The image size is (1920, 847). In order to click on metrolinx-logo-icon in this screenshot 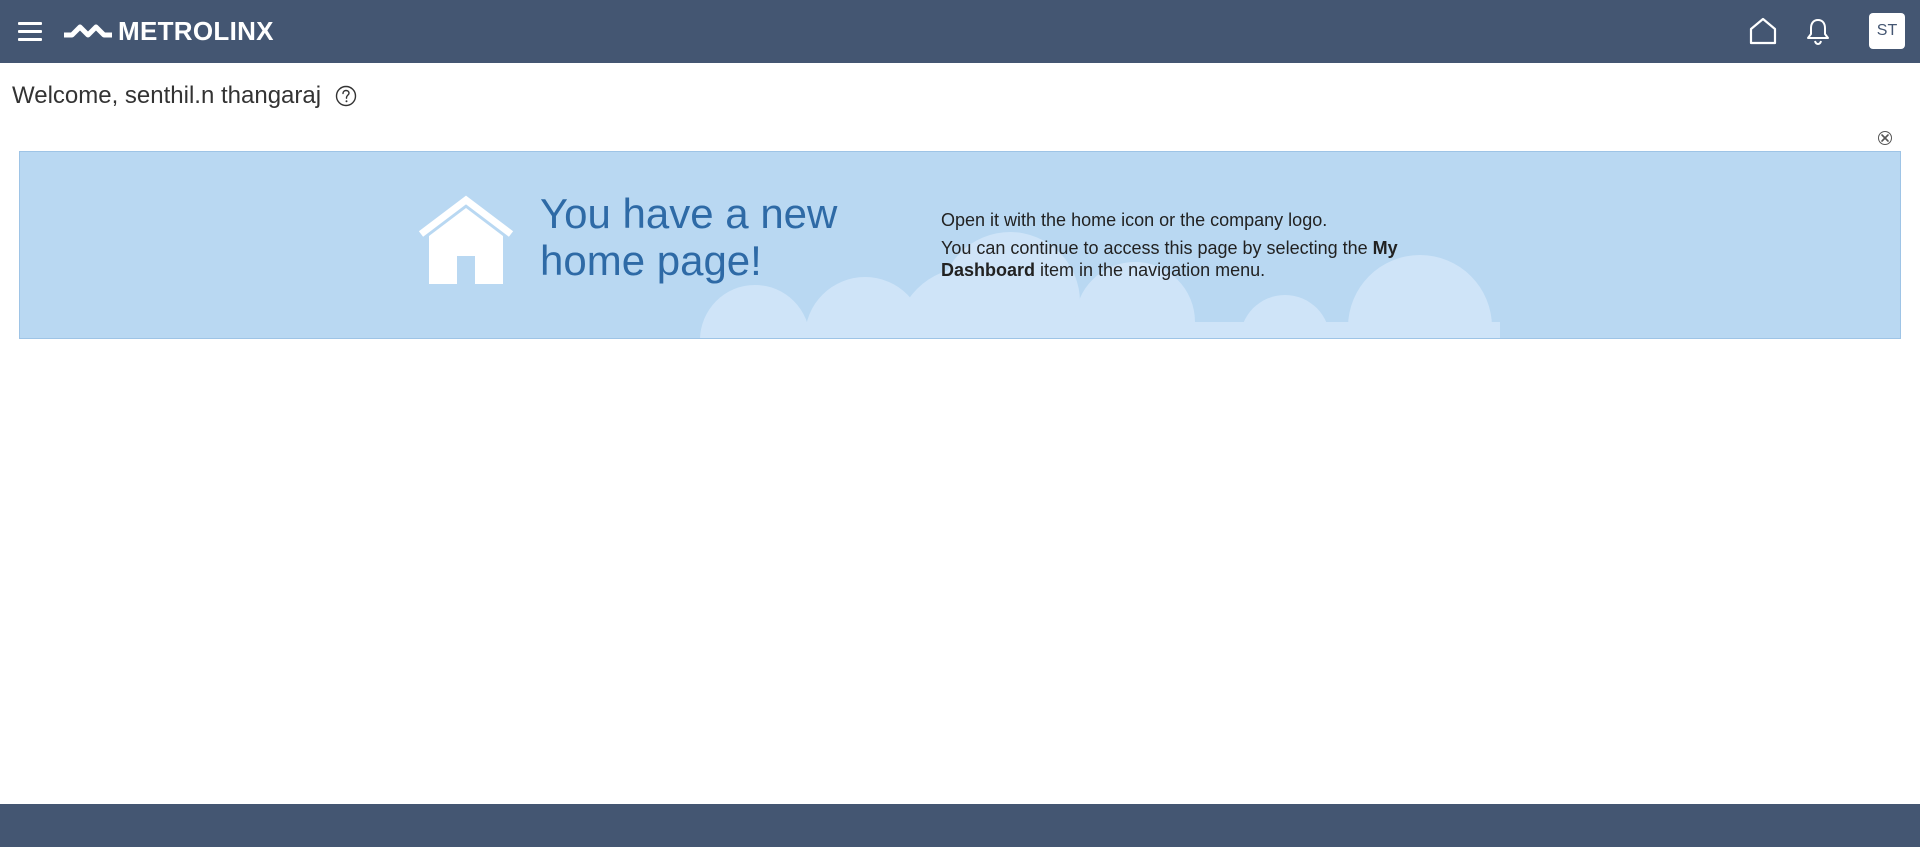, I will do `click(88, 31)`.